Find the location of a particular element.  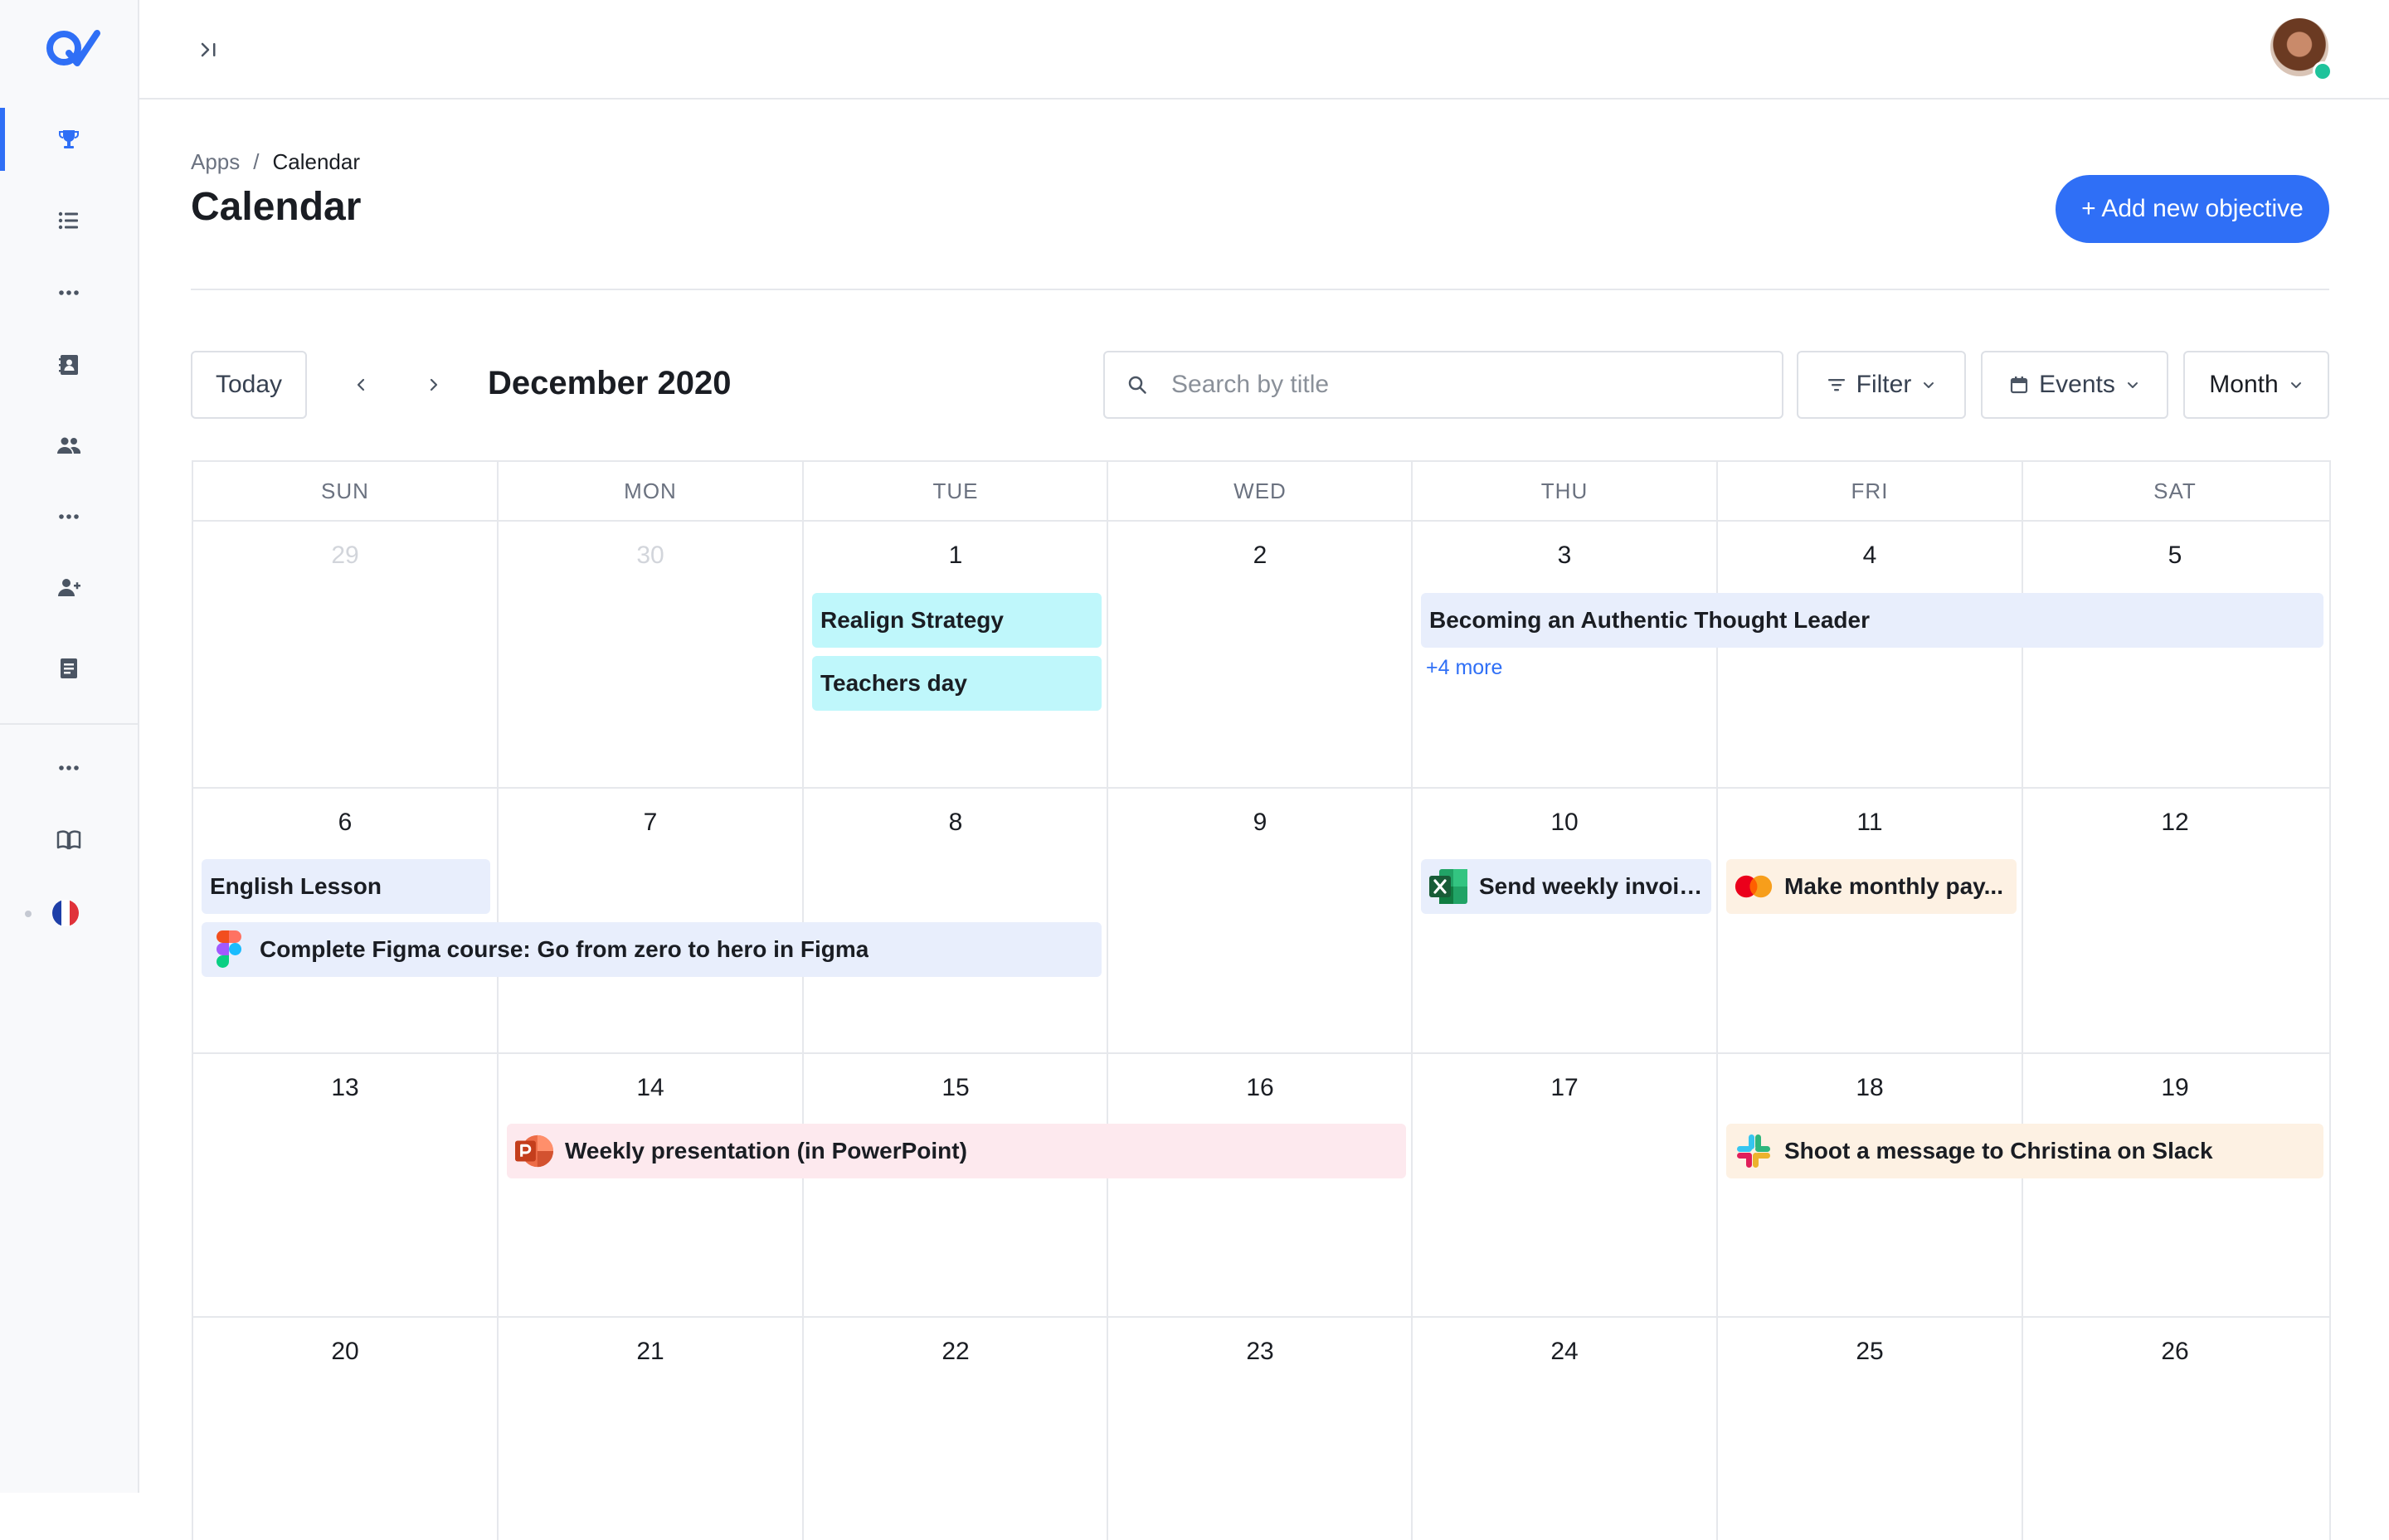

sidebar-toggle-button is located at coordinates (209, 49).